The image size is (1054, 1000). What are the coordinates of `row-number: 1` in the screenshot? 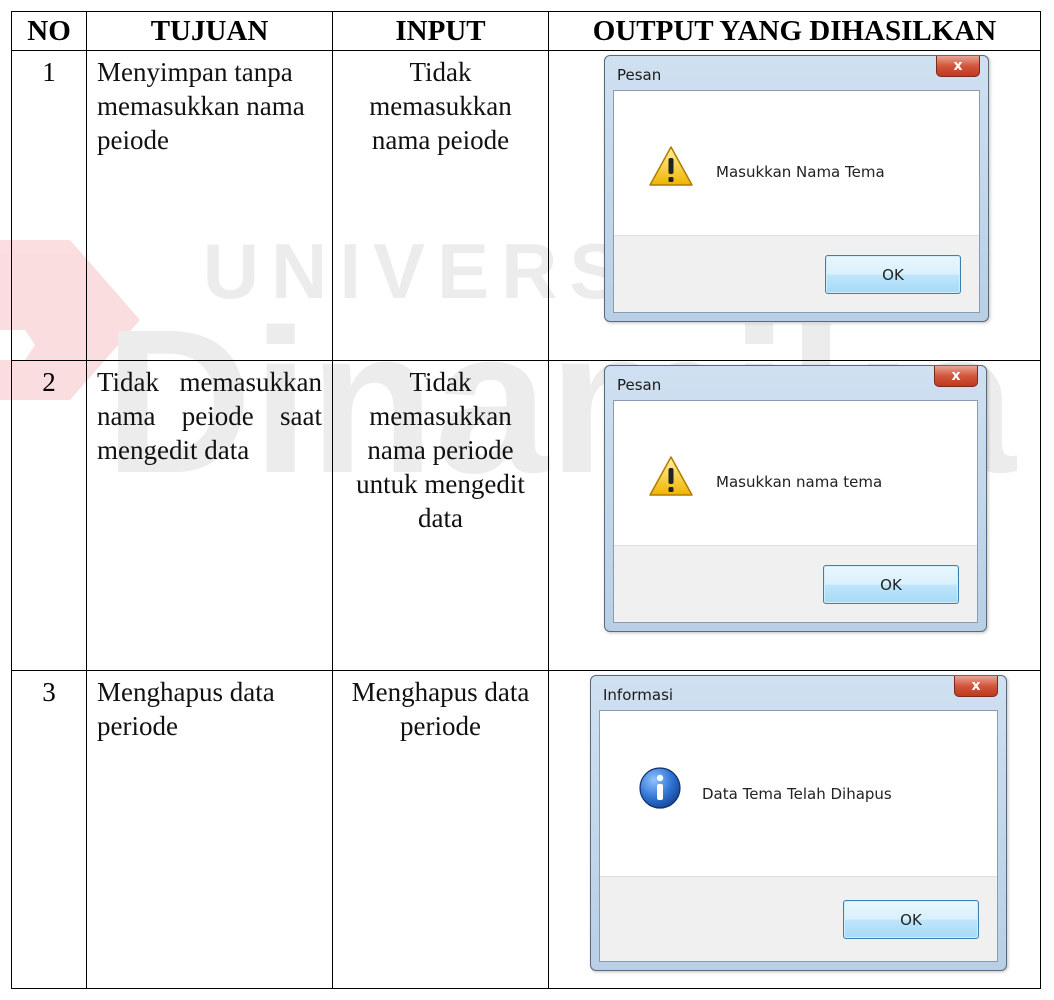 It's located at (49, 205).